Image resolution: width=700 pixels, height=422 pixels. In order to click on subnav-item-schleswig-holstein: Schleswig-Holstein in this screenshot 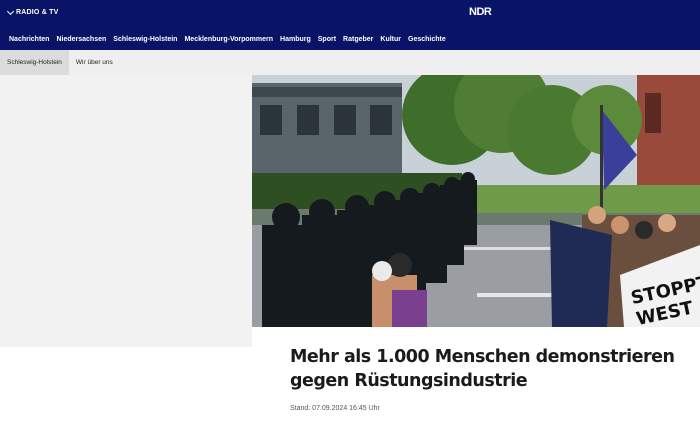, I will do `click(34, 62)`.